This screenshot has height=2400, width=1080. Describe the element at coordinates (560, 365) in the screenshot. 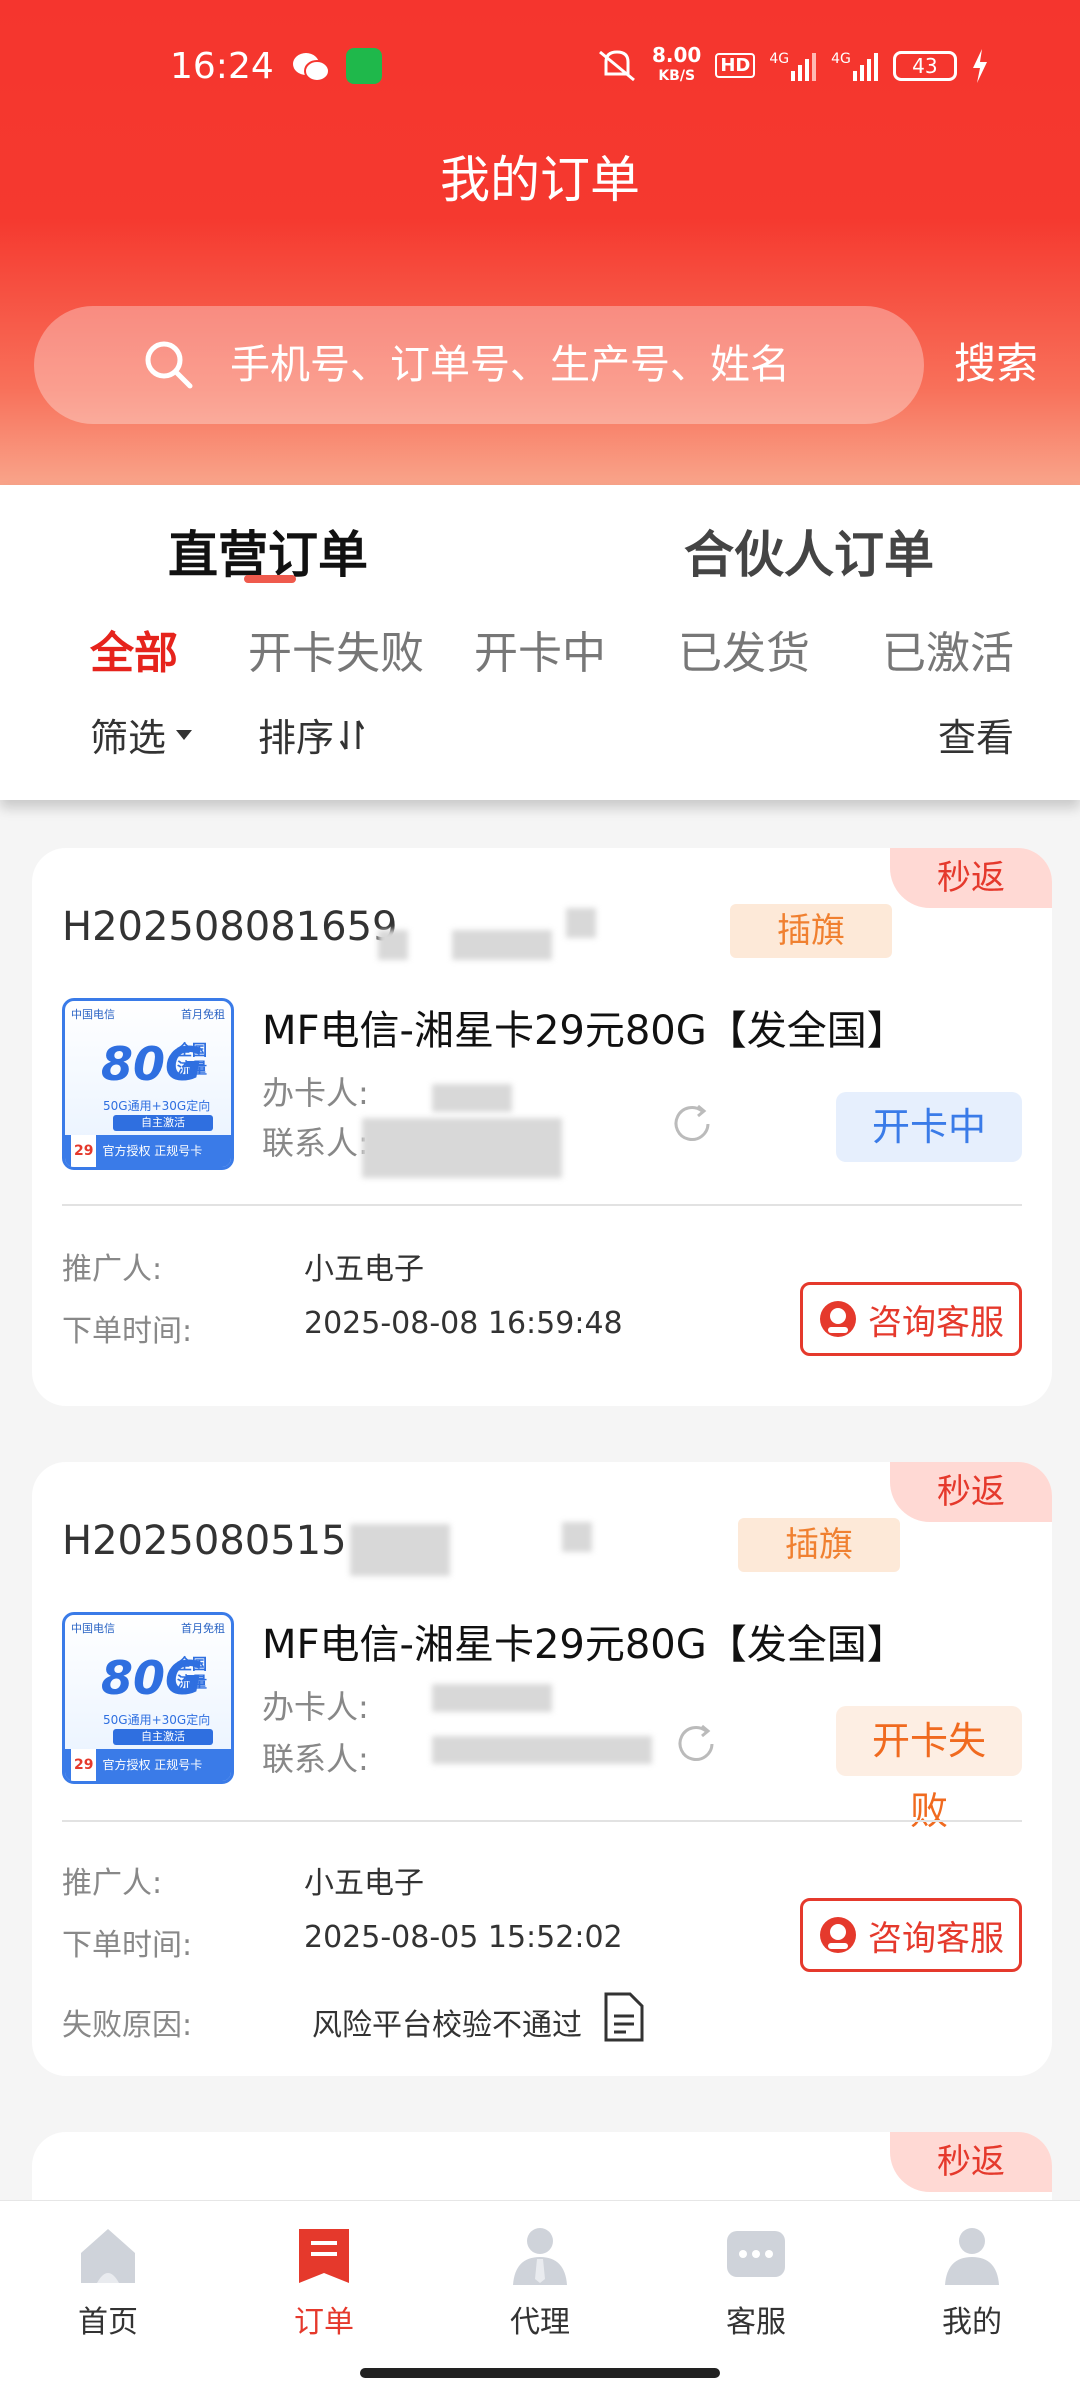

I see `search-input` at that location.